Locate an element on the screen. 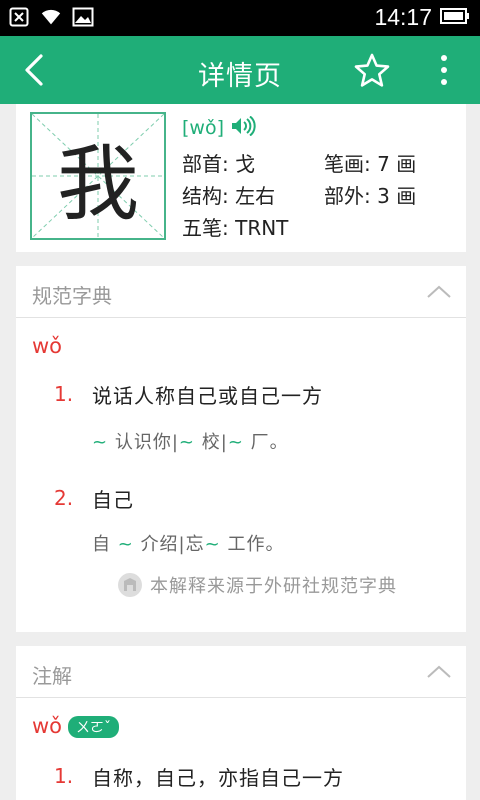 The height and width of the screenshot is (800, 480). definition-text: 自己 is located at coordinates (113, 500).